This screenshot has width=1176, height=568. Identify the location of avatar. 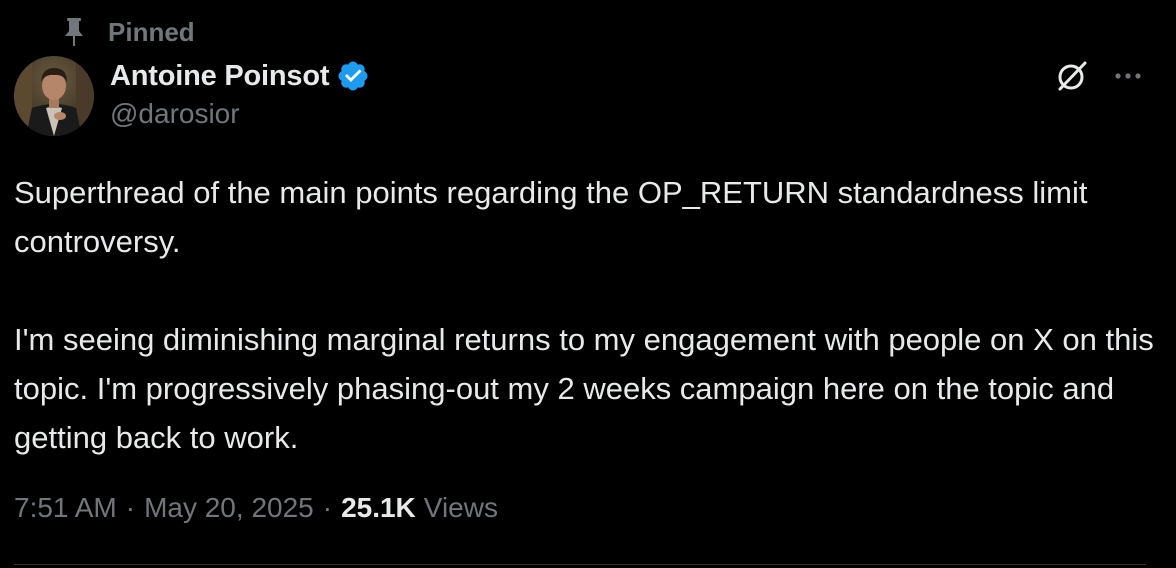
(54, 96).